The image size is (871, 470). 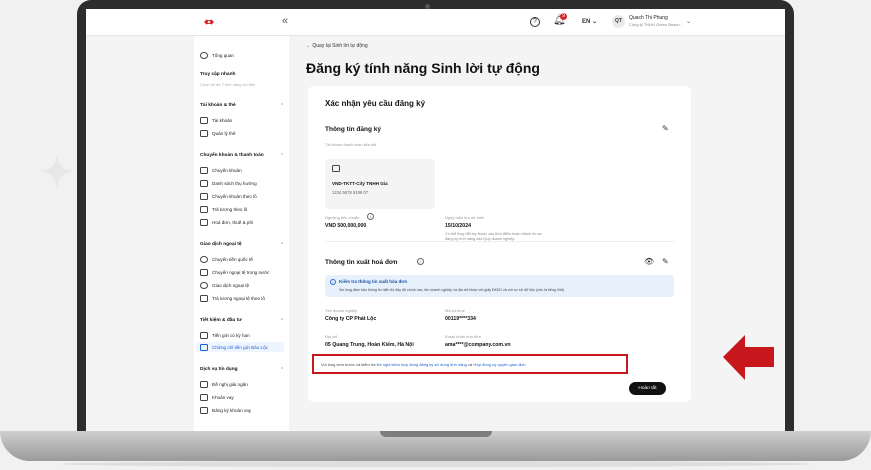 I want to click on back-link: ← Quay lại Sinh lời tự động, so click(x=337, y=46).